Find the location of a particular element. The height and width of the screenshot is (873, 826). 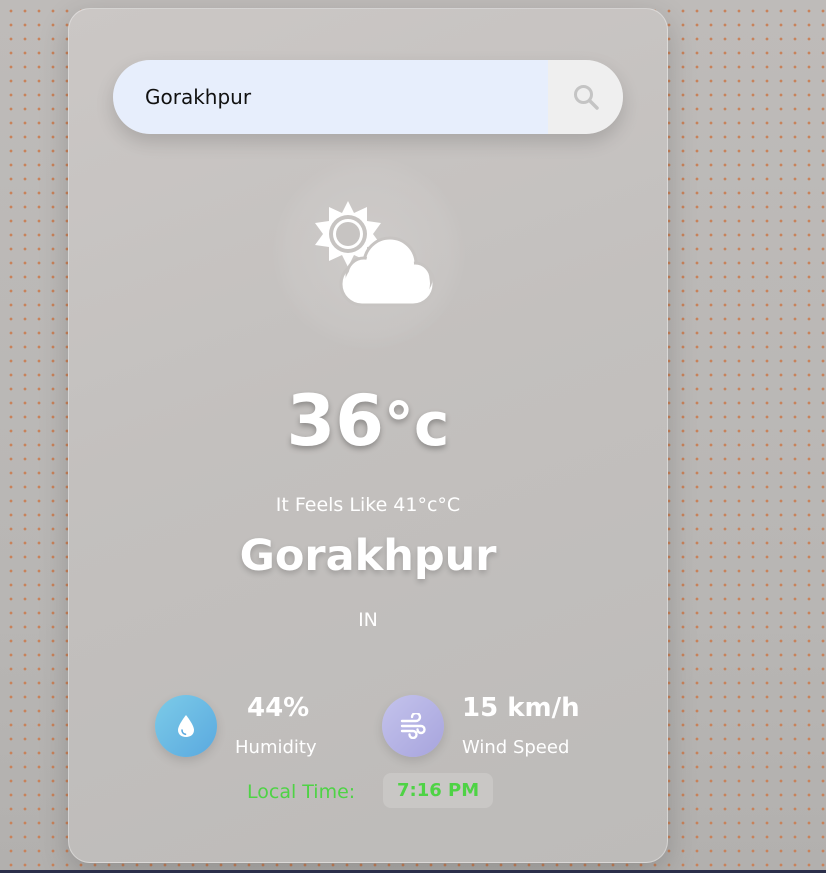

temperature-unit: °c is located at coordinates (416, 425).